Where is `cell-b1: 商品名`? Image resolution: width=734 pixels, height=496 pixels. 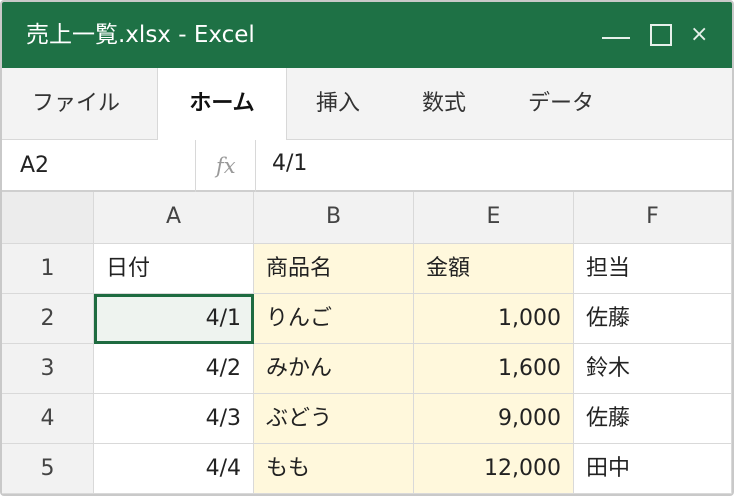 cell-b1: 商品名 is located at coordinates (334, 269).